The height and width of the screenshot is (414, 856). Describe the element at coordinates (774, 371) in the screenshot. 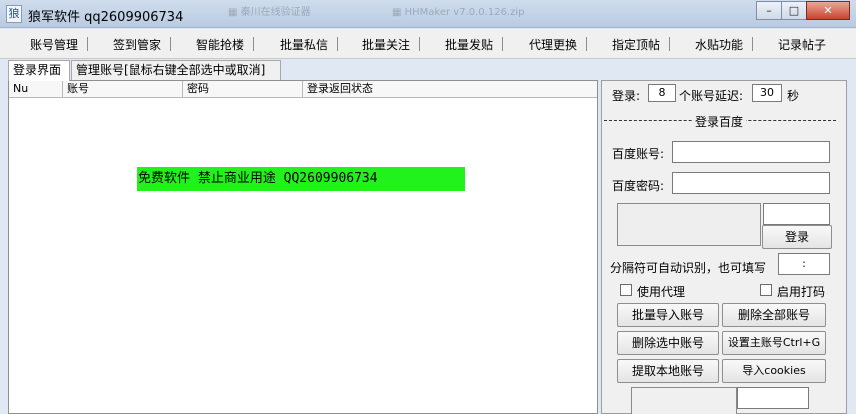

I see `import-cookies-button: 导入cookies` at that location.